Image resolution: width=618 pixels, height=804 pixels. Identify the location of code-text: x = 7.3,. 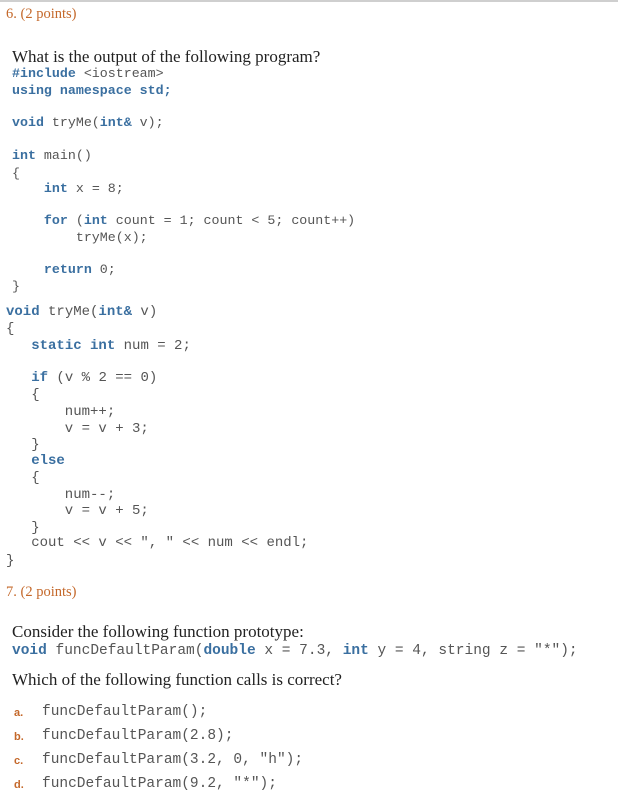
(299, 651).